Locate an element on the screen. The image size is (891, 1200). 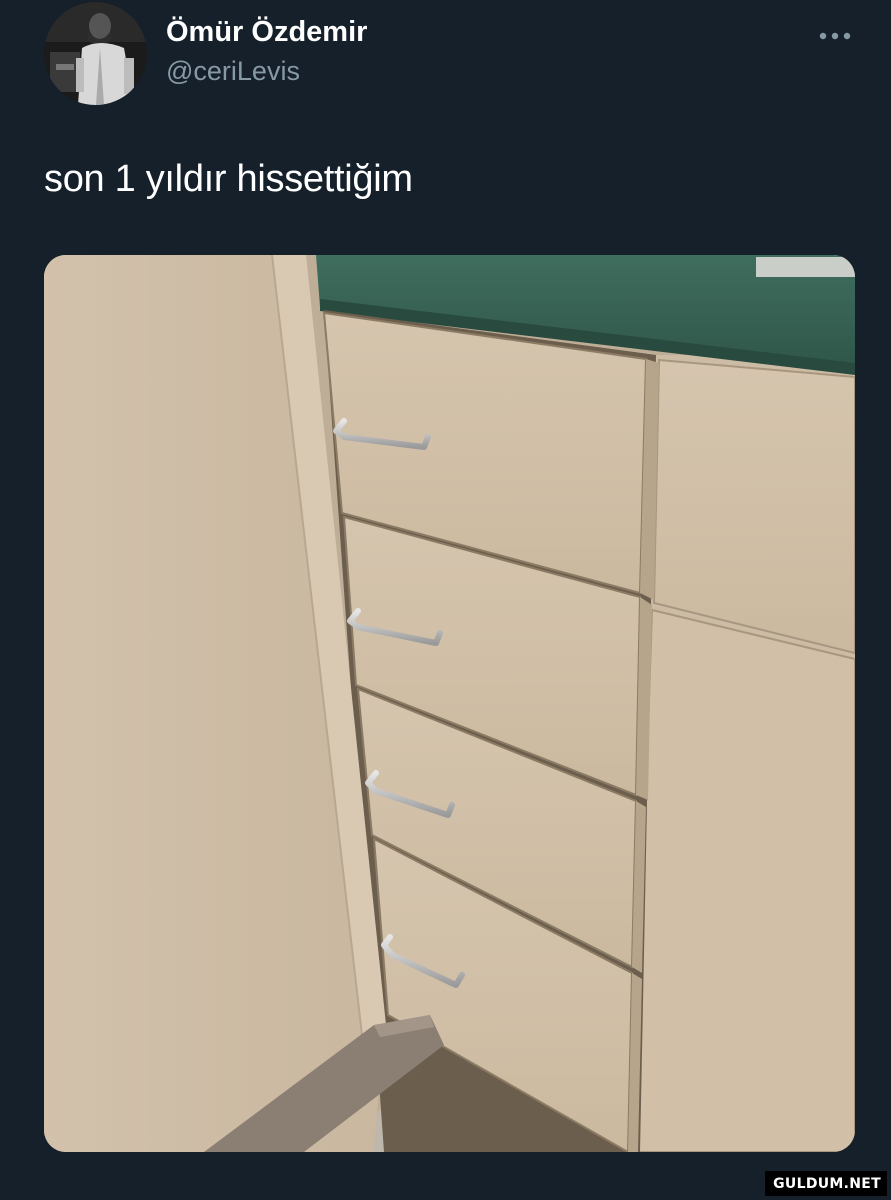
avatar is located at coordinates (95, 53).